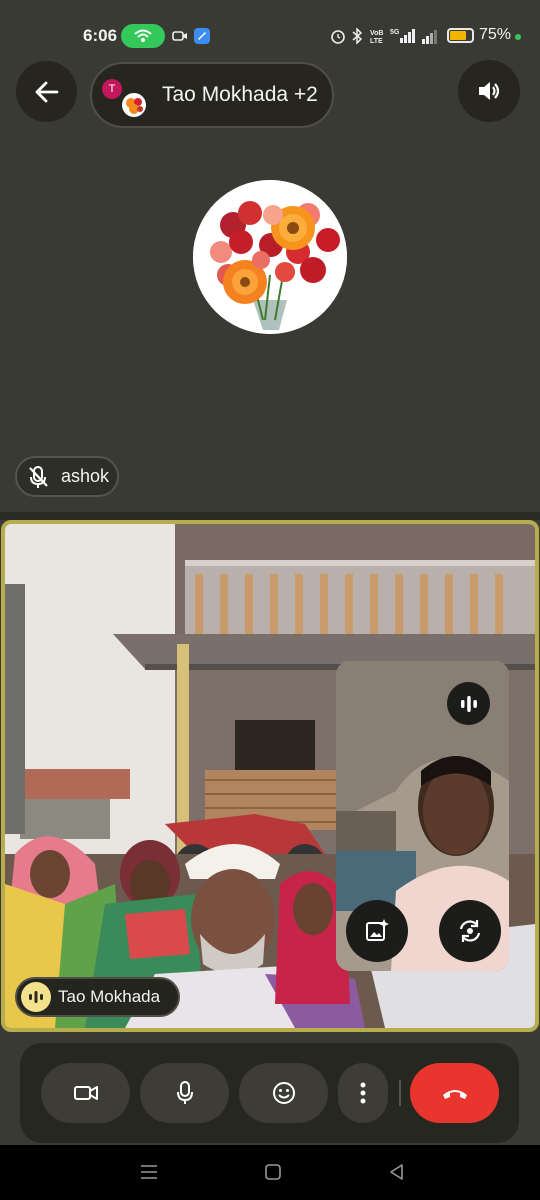 The height and width of the screenshot is (1200, 540). I want to click on more-options-button, so click(363, 1093).